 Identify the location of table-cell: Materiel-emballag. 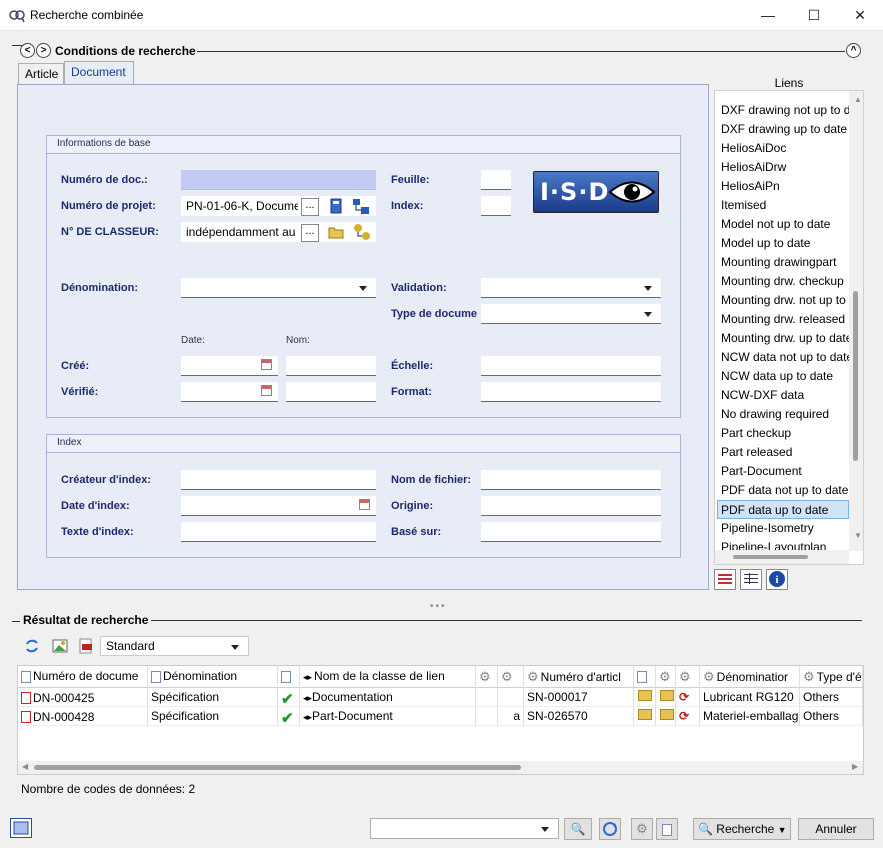
(750, 716).